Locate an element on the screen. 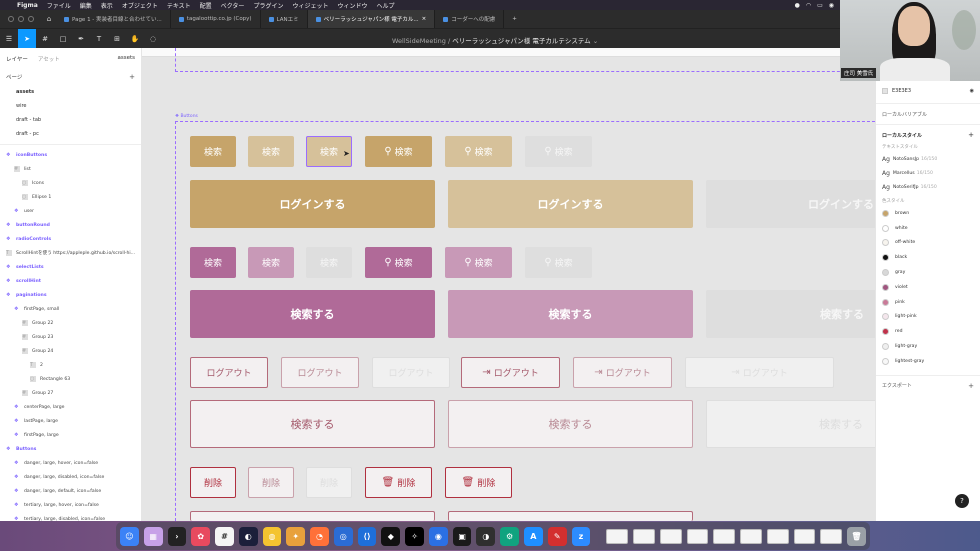 The width and height of the screenshot is (980, 551). menu-vector: ベクター is located at coordinates (233, 5).